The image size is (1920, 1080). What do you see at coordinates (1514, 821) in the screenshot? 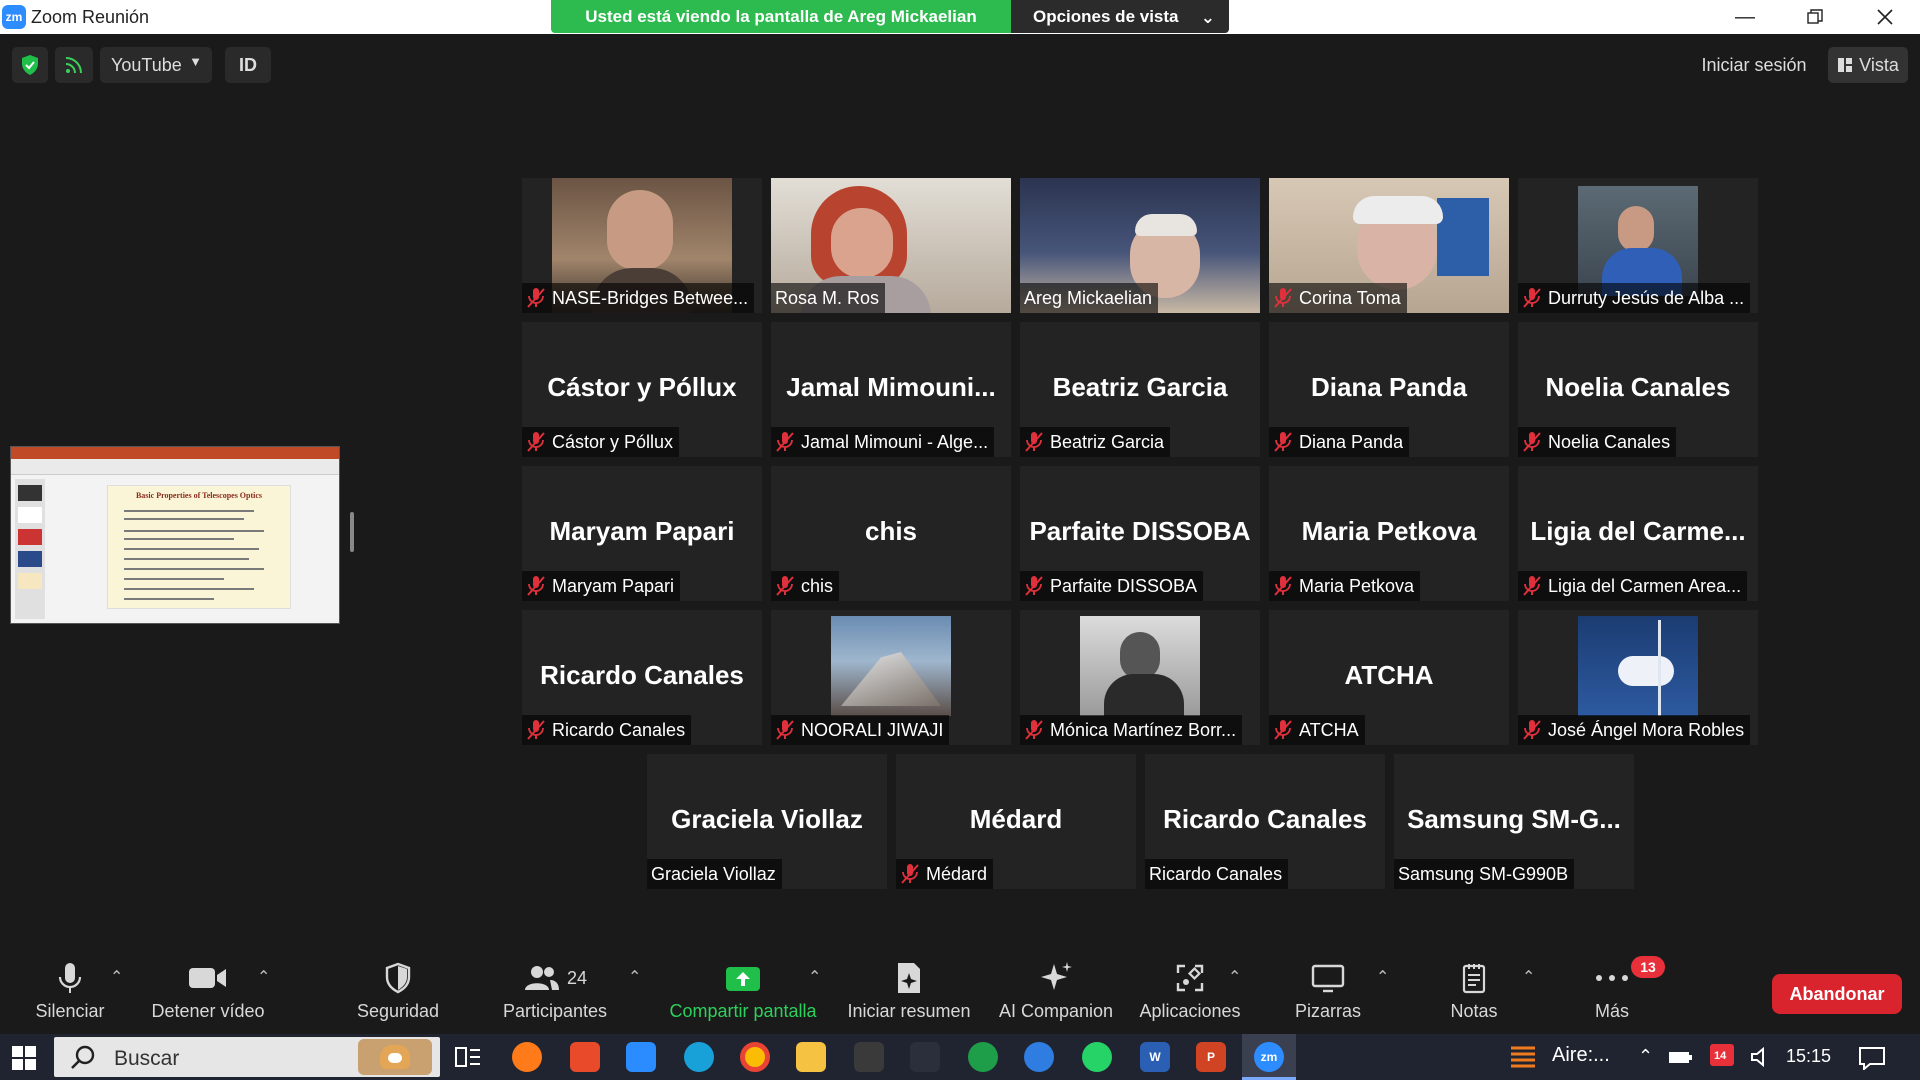
I see `participant-tile: Samsung SM-G... Samsung SM-G990B` at bounding box center [1514, 821].